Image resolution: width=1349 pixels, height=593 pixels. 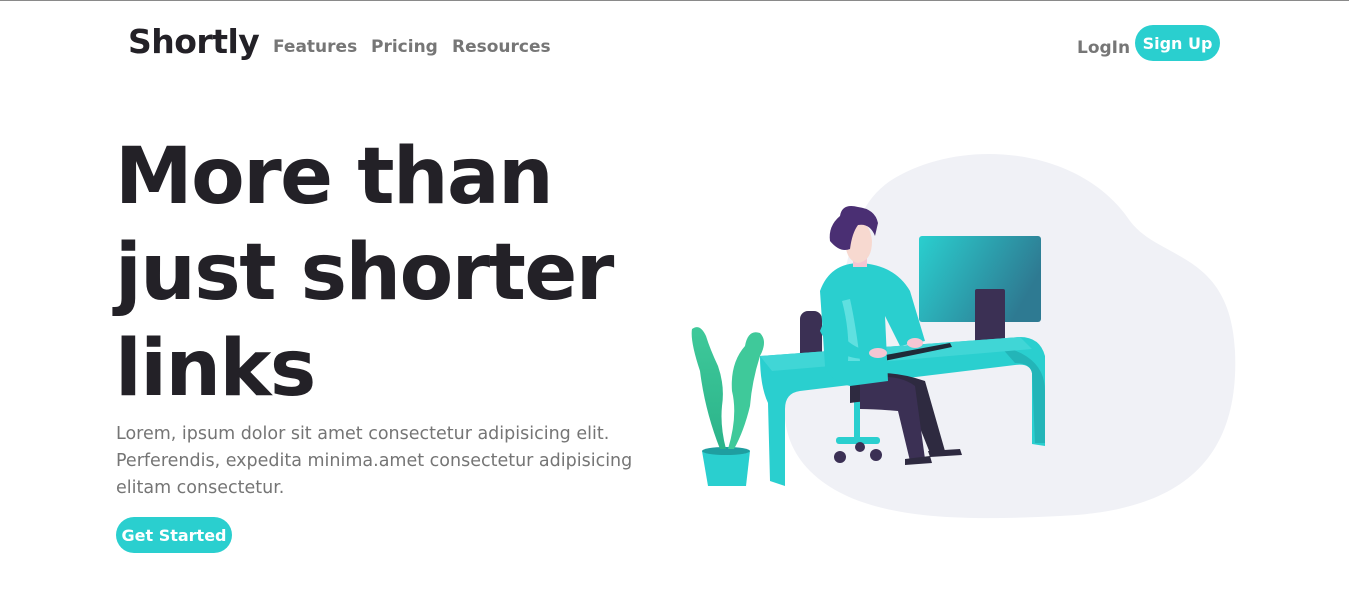 What do you see at coordinates (1177, 43) in the screenshot?
I see `signup-button: Sign Up` at bounding box center [1177, 43].